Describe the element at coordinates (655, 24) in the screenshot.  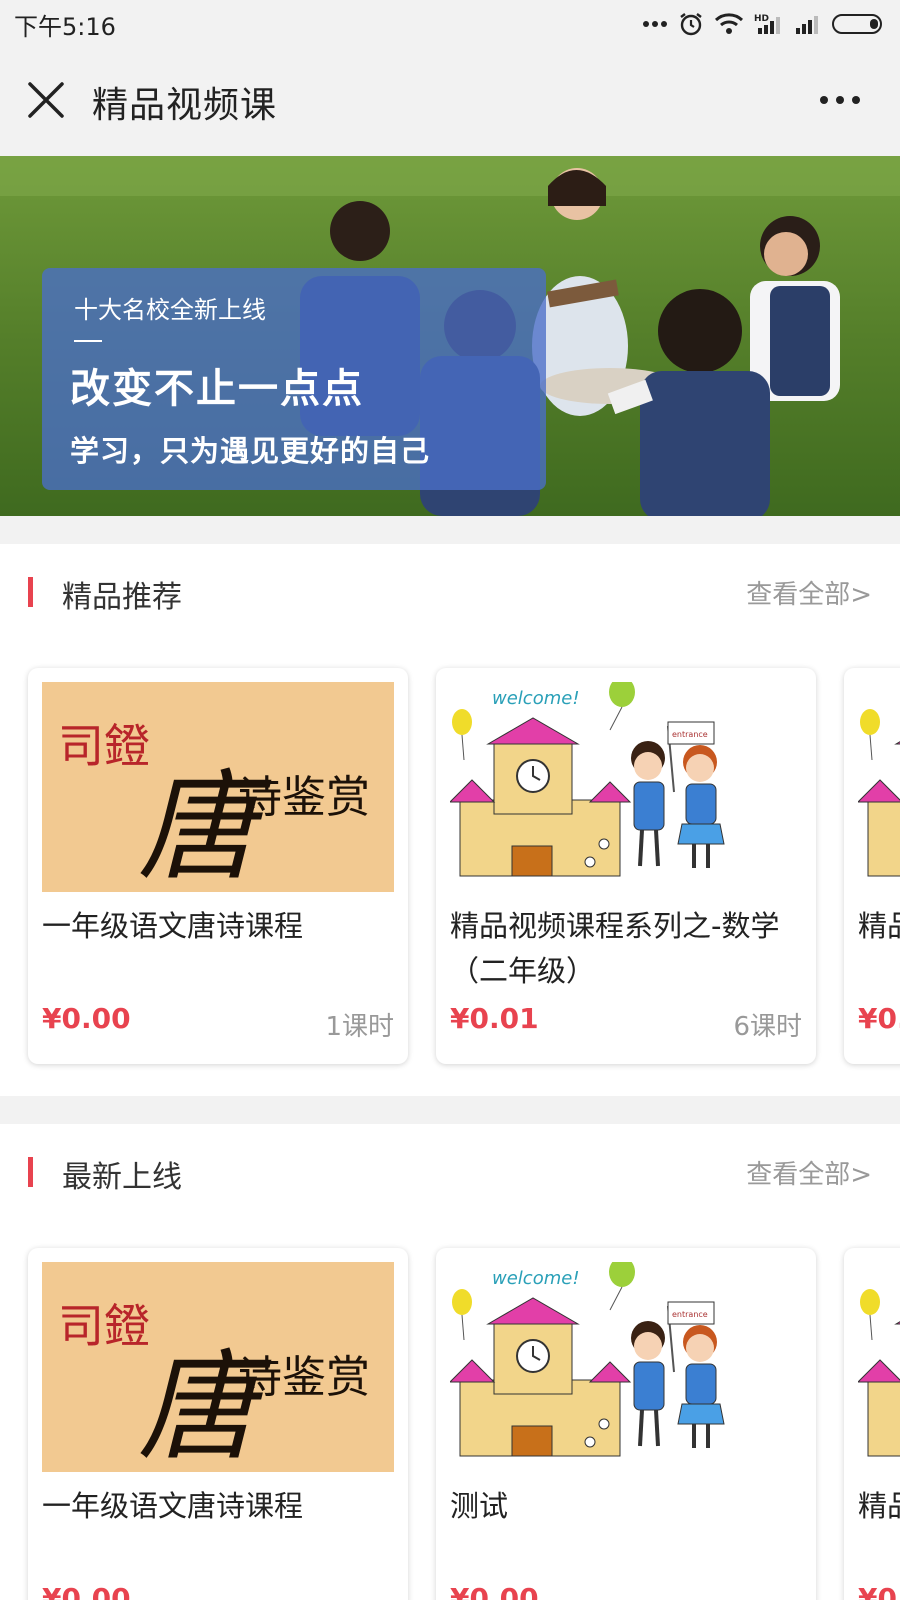
I see `more-notifications-icon` at that location.